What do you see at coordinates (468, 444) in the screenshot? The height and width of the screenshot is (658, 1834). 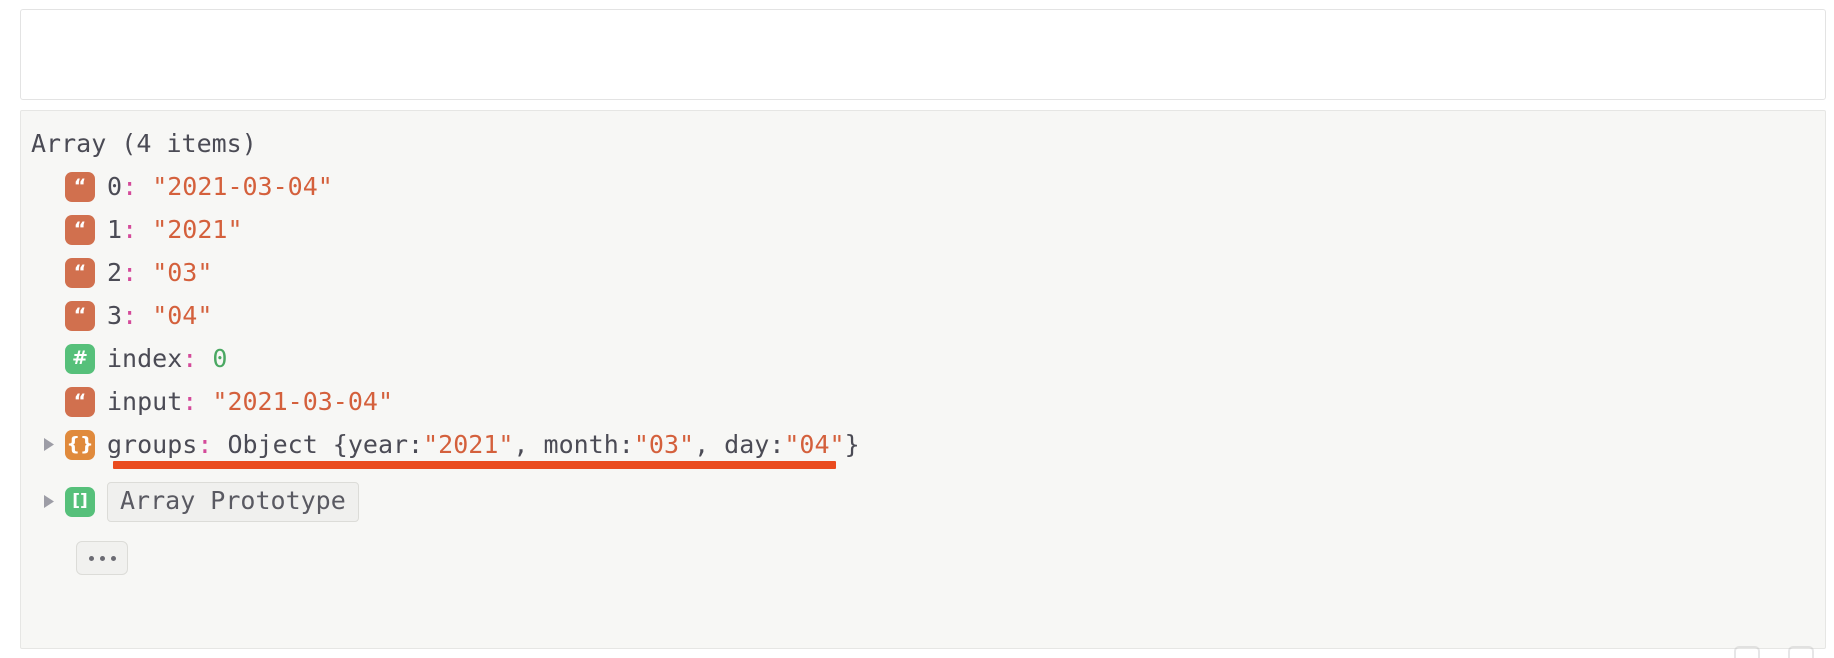 I see `groups-year-value: "2021"` at bounding box center [468, 444].